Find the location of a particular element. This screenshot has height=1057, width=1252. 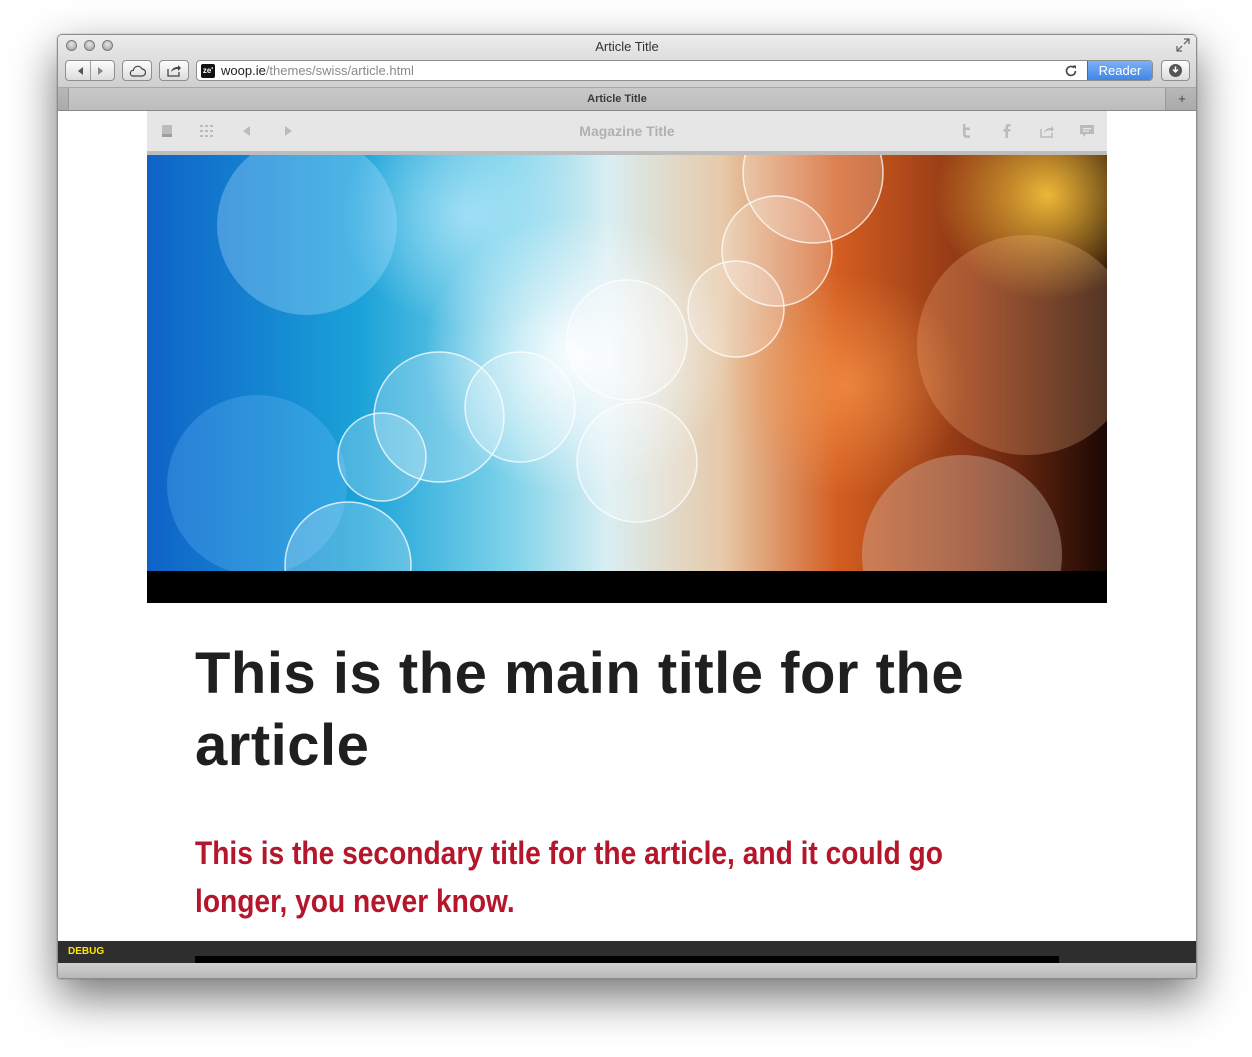

url-host: woop.ie is located at coordinates (243, 70).